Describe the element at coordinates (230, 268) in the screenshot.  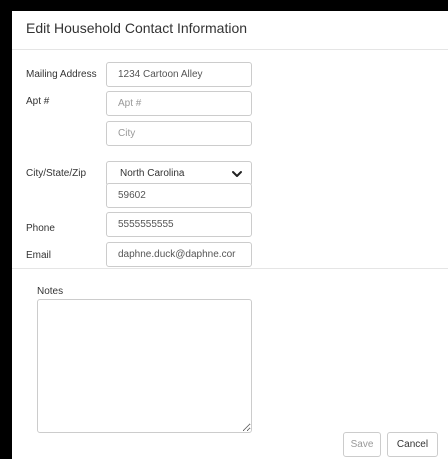
I see `section-divider` at that location.